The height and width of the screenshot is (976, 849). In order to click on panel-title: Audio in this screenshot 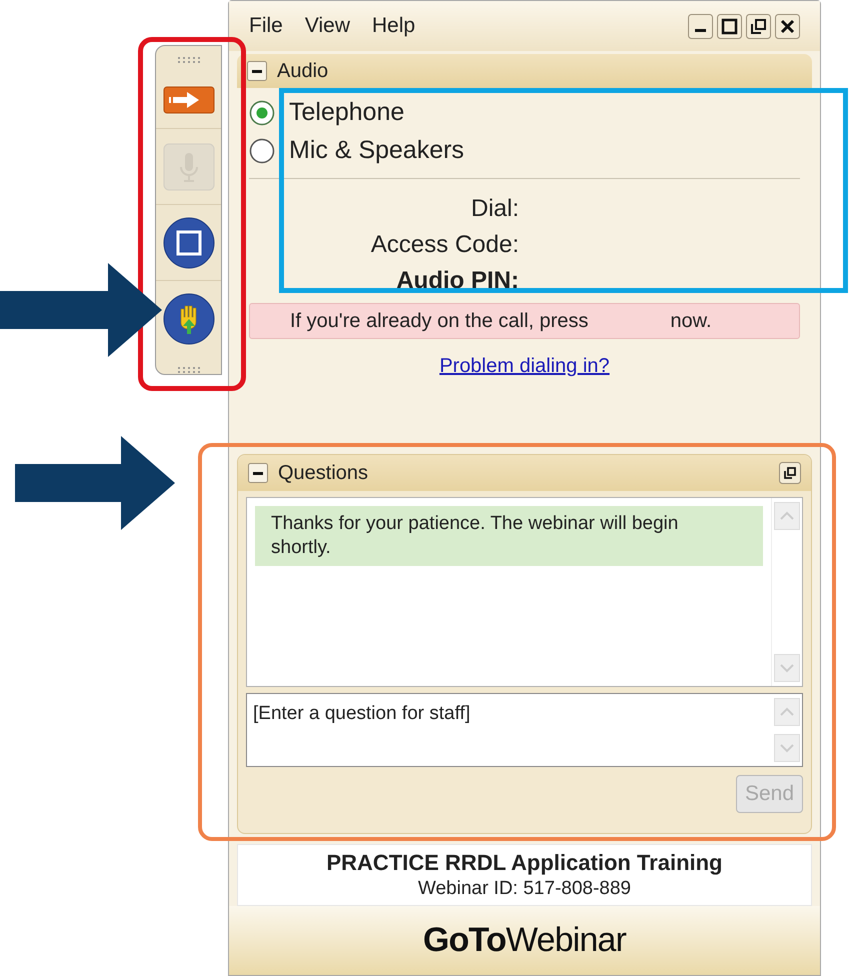, I will do `click(302, 71)`.